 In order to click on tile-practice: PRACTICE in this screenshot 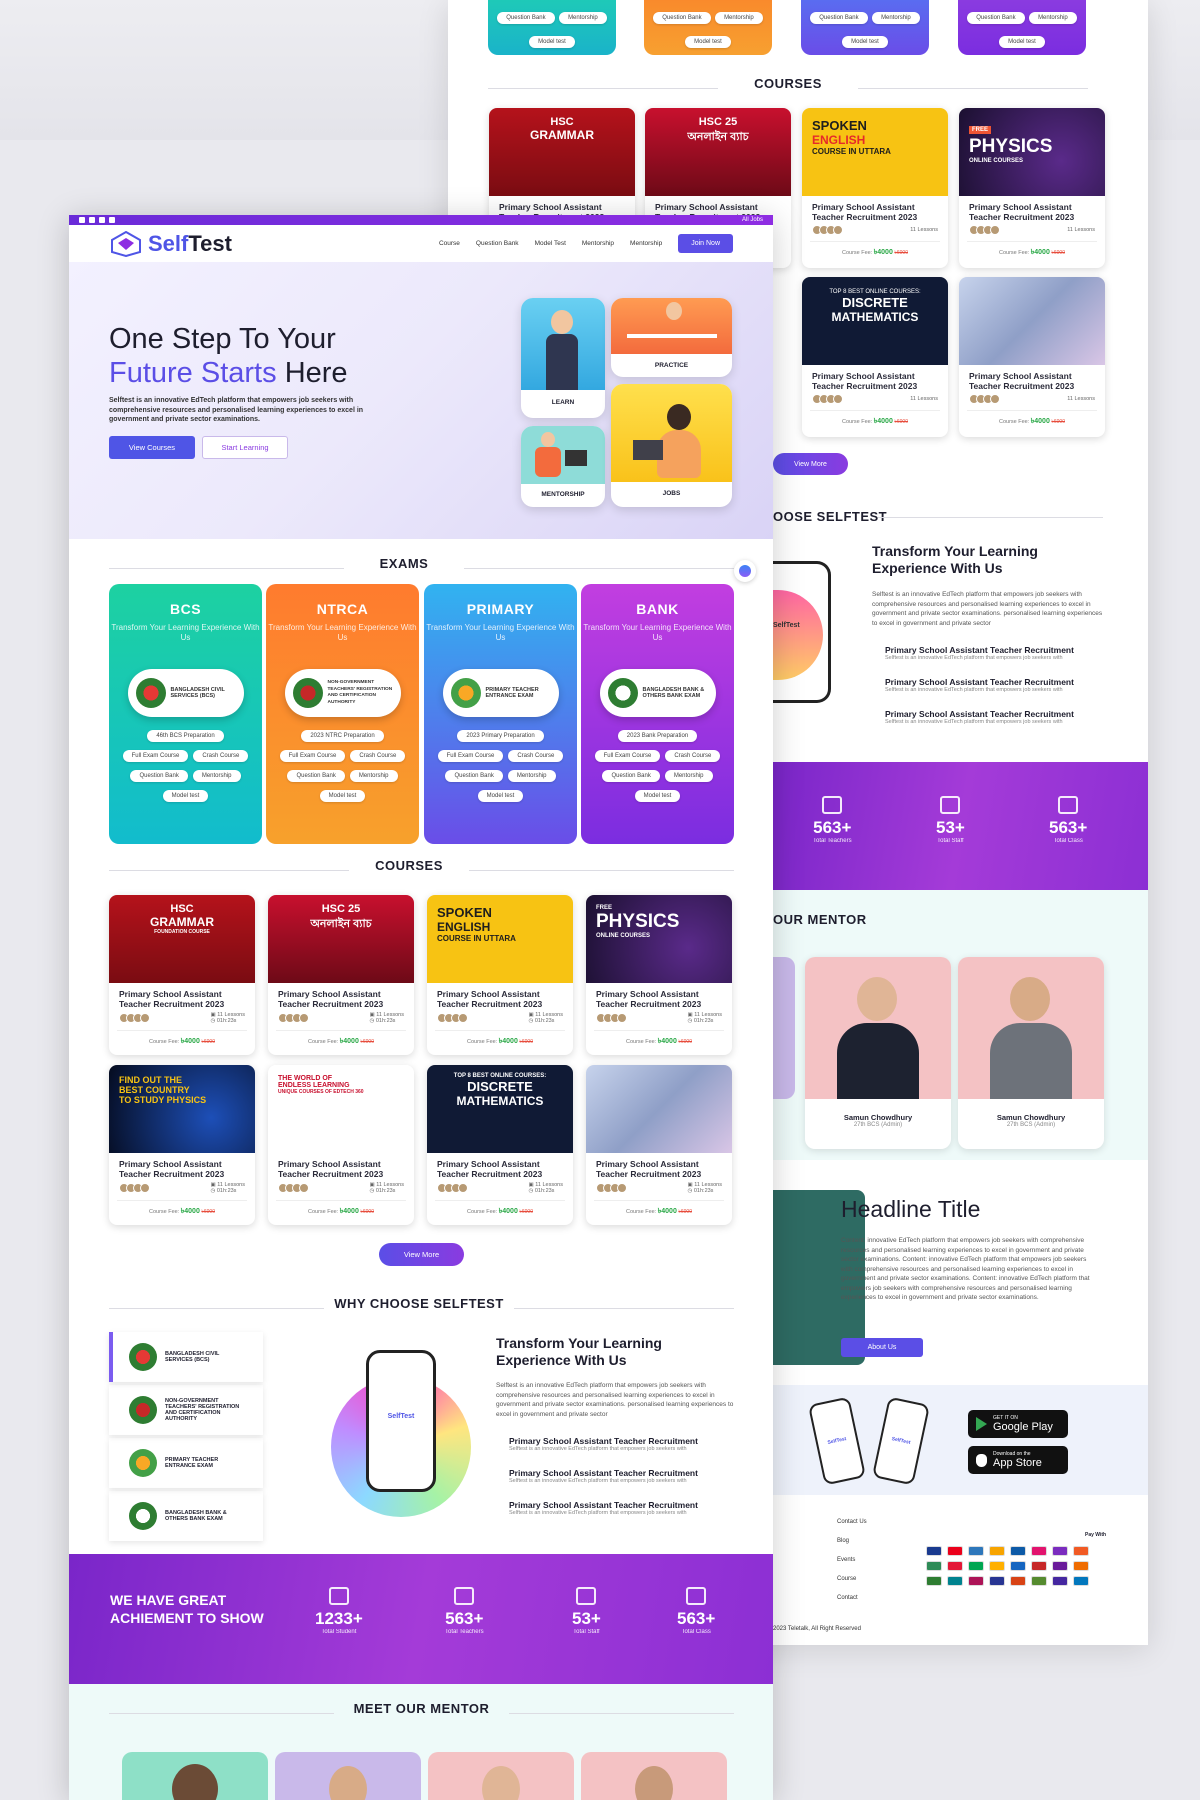, I will do `click(671, 337)`.